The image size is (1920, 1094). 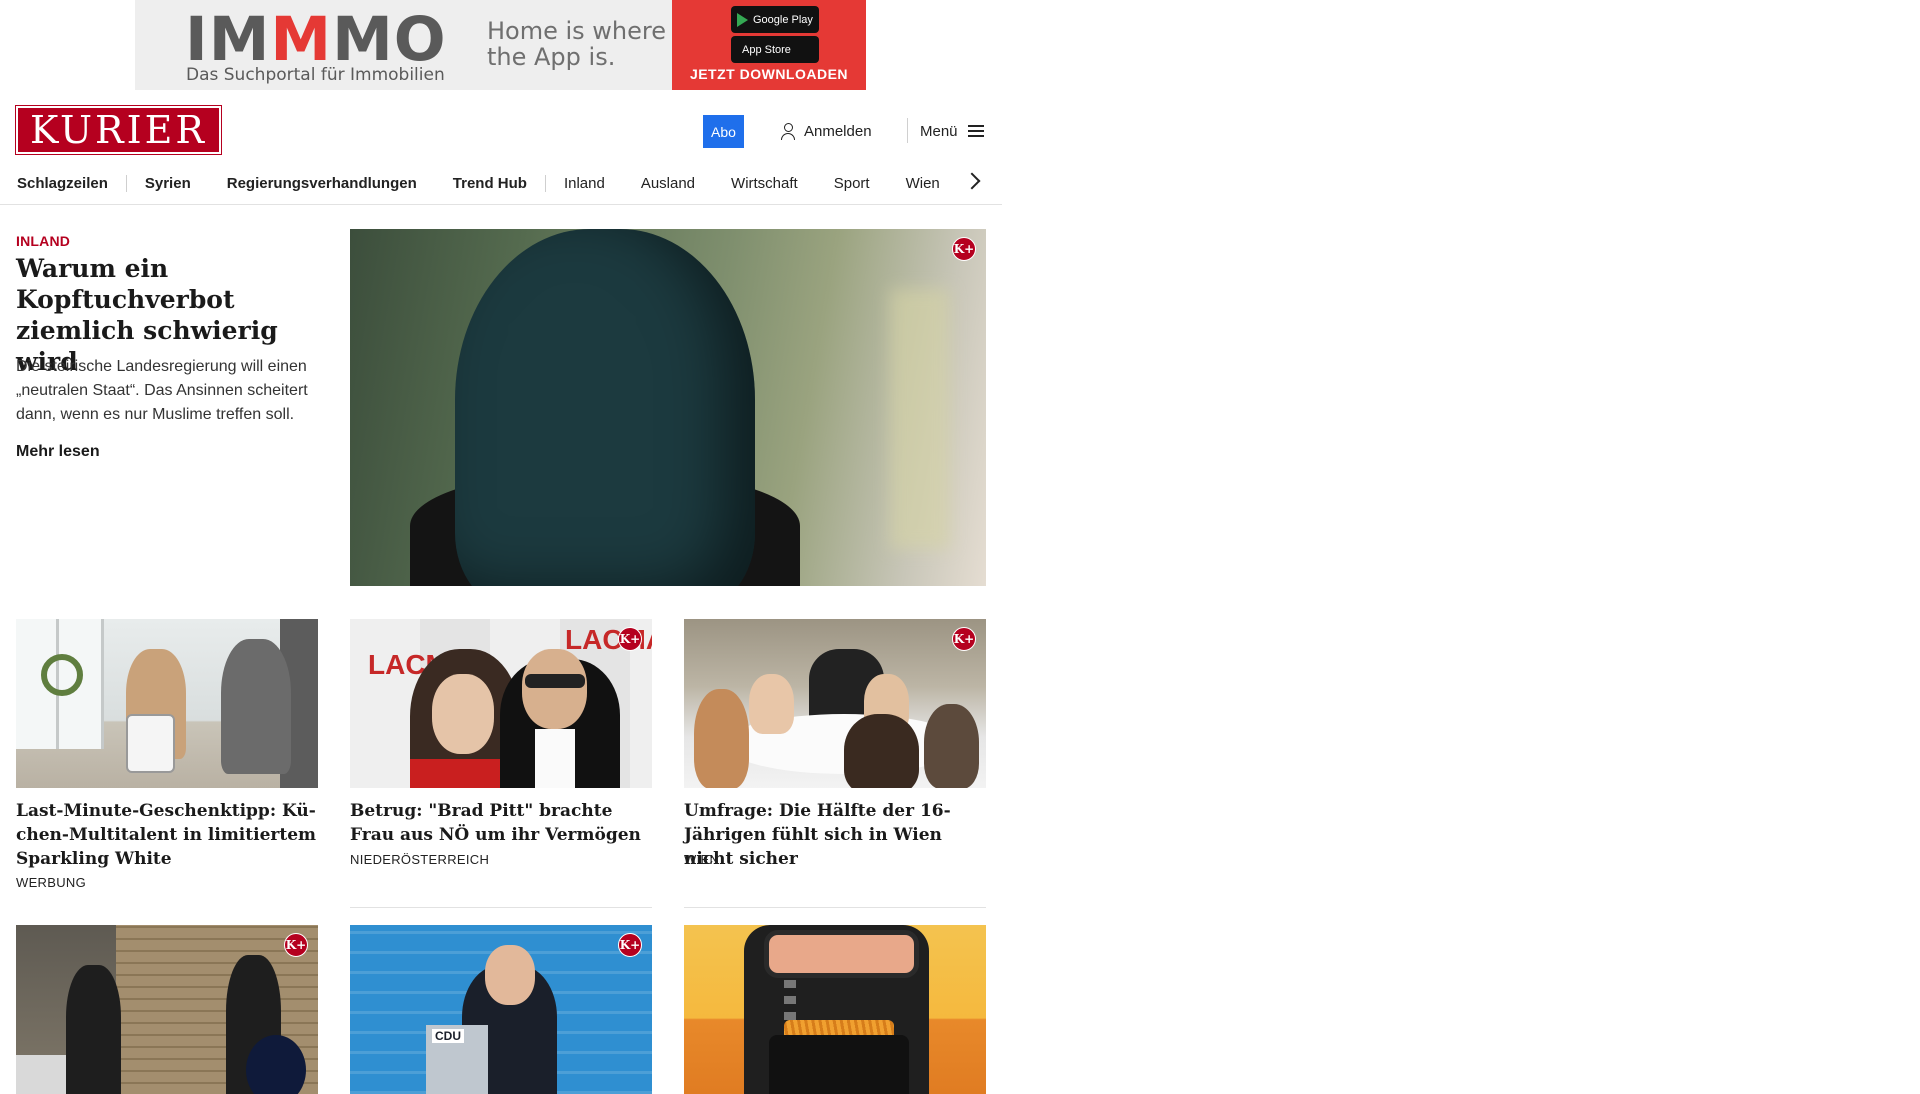 I want to click on ad-download-panel: Google Play App Store JETZT DOWNLOADEN, so click(x=769, y=45).